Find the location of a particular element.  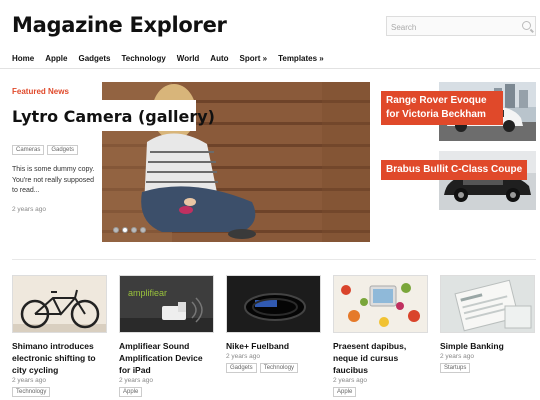

nav-item-gadgets: Gadgets is located at coordinates (94, 58).